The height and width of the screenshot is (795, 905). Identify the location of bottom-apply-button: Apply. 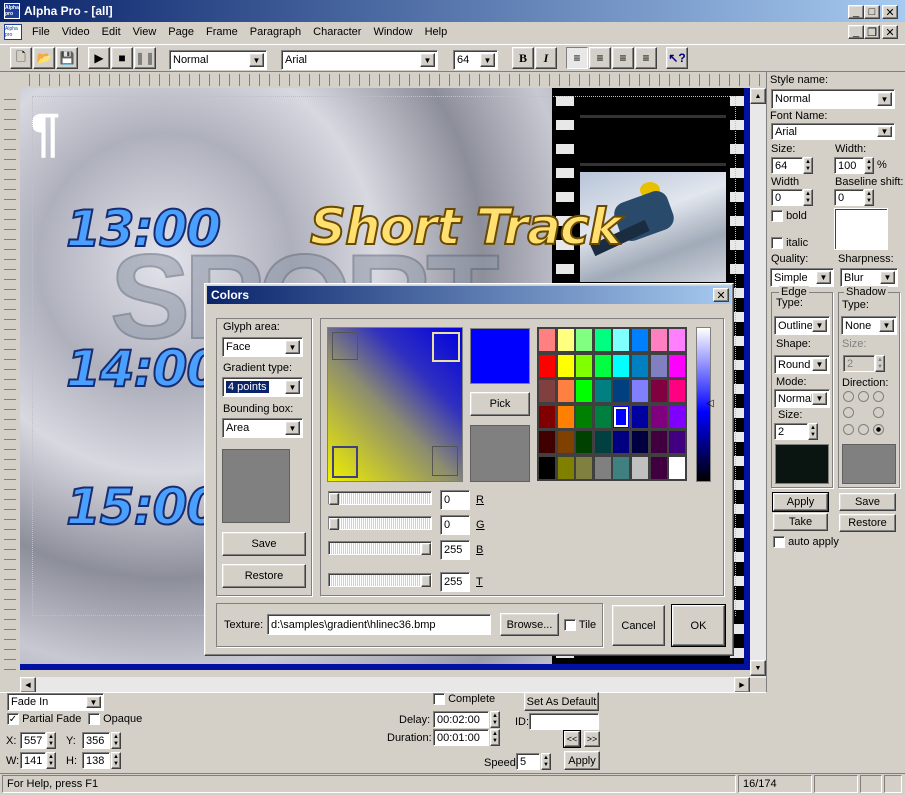
(582, 760).